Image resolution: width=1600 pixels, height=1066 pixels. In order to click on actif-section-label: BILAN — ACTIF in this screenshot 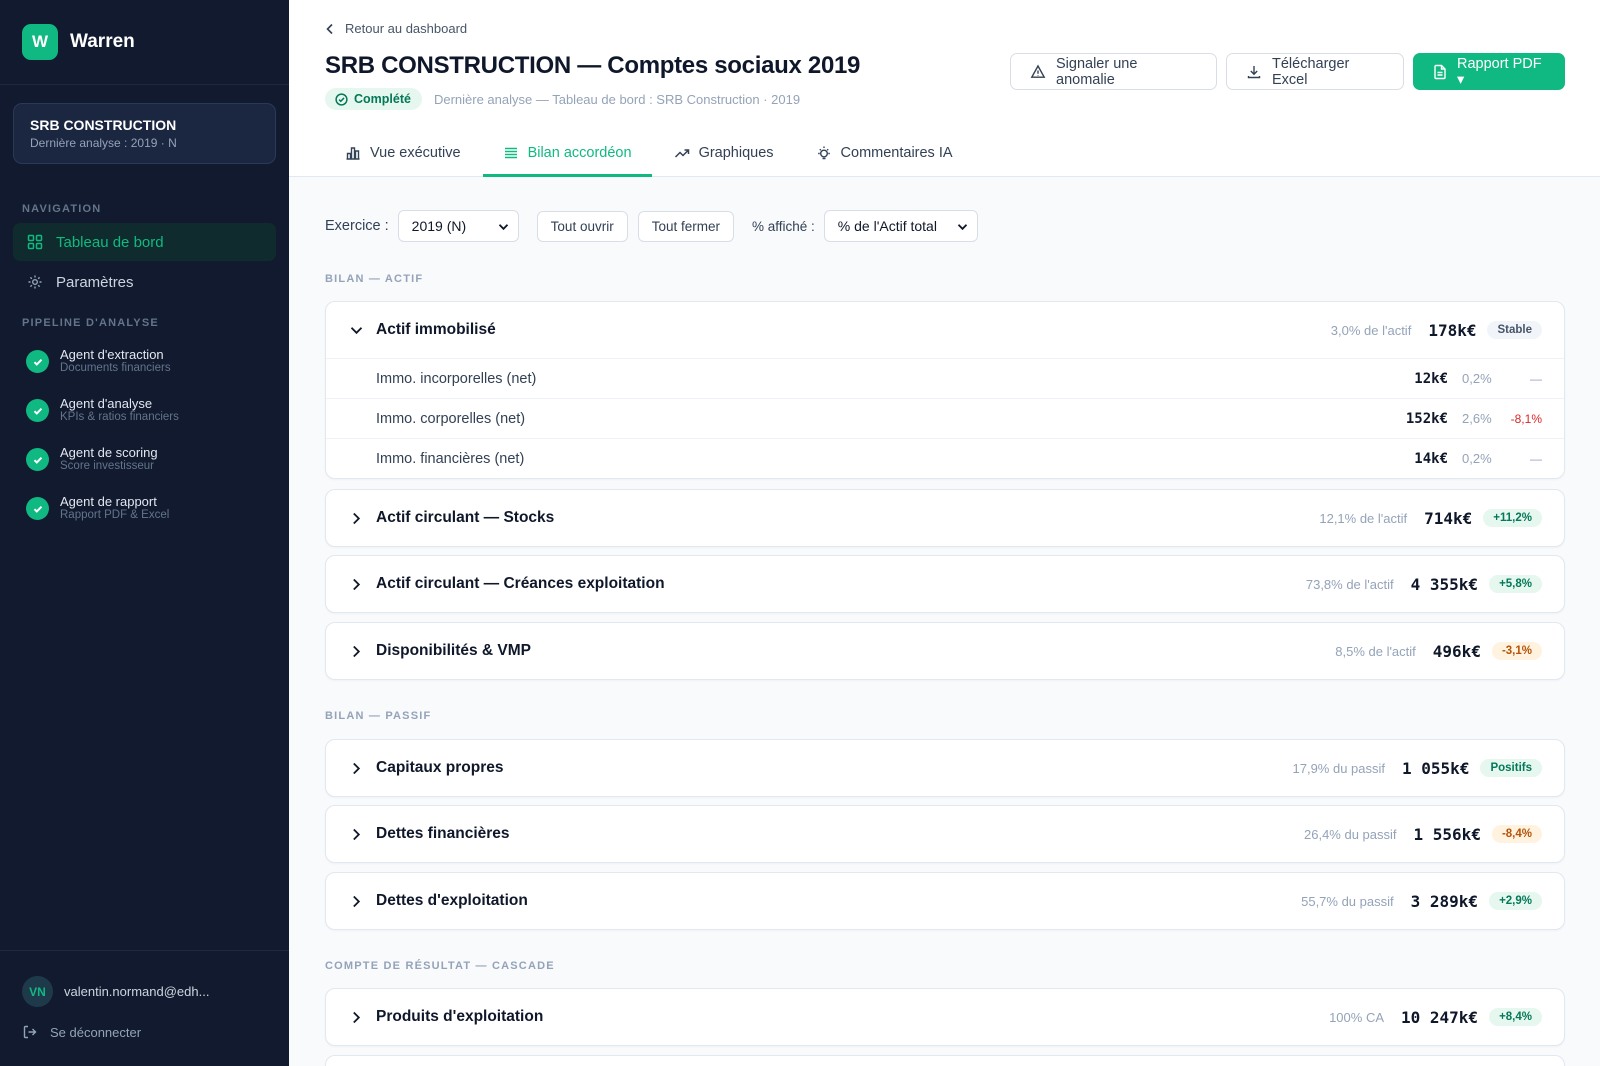, I will do `click(374, 279)`.